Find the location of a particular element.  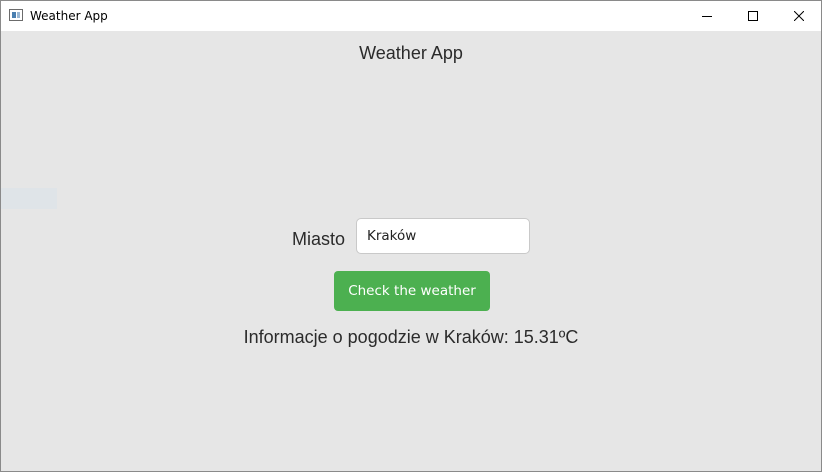

minimize-button is located at coordinates (707, 16).